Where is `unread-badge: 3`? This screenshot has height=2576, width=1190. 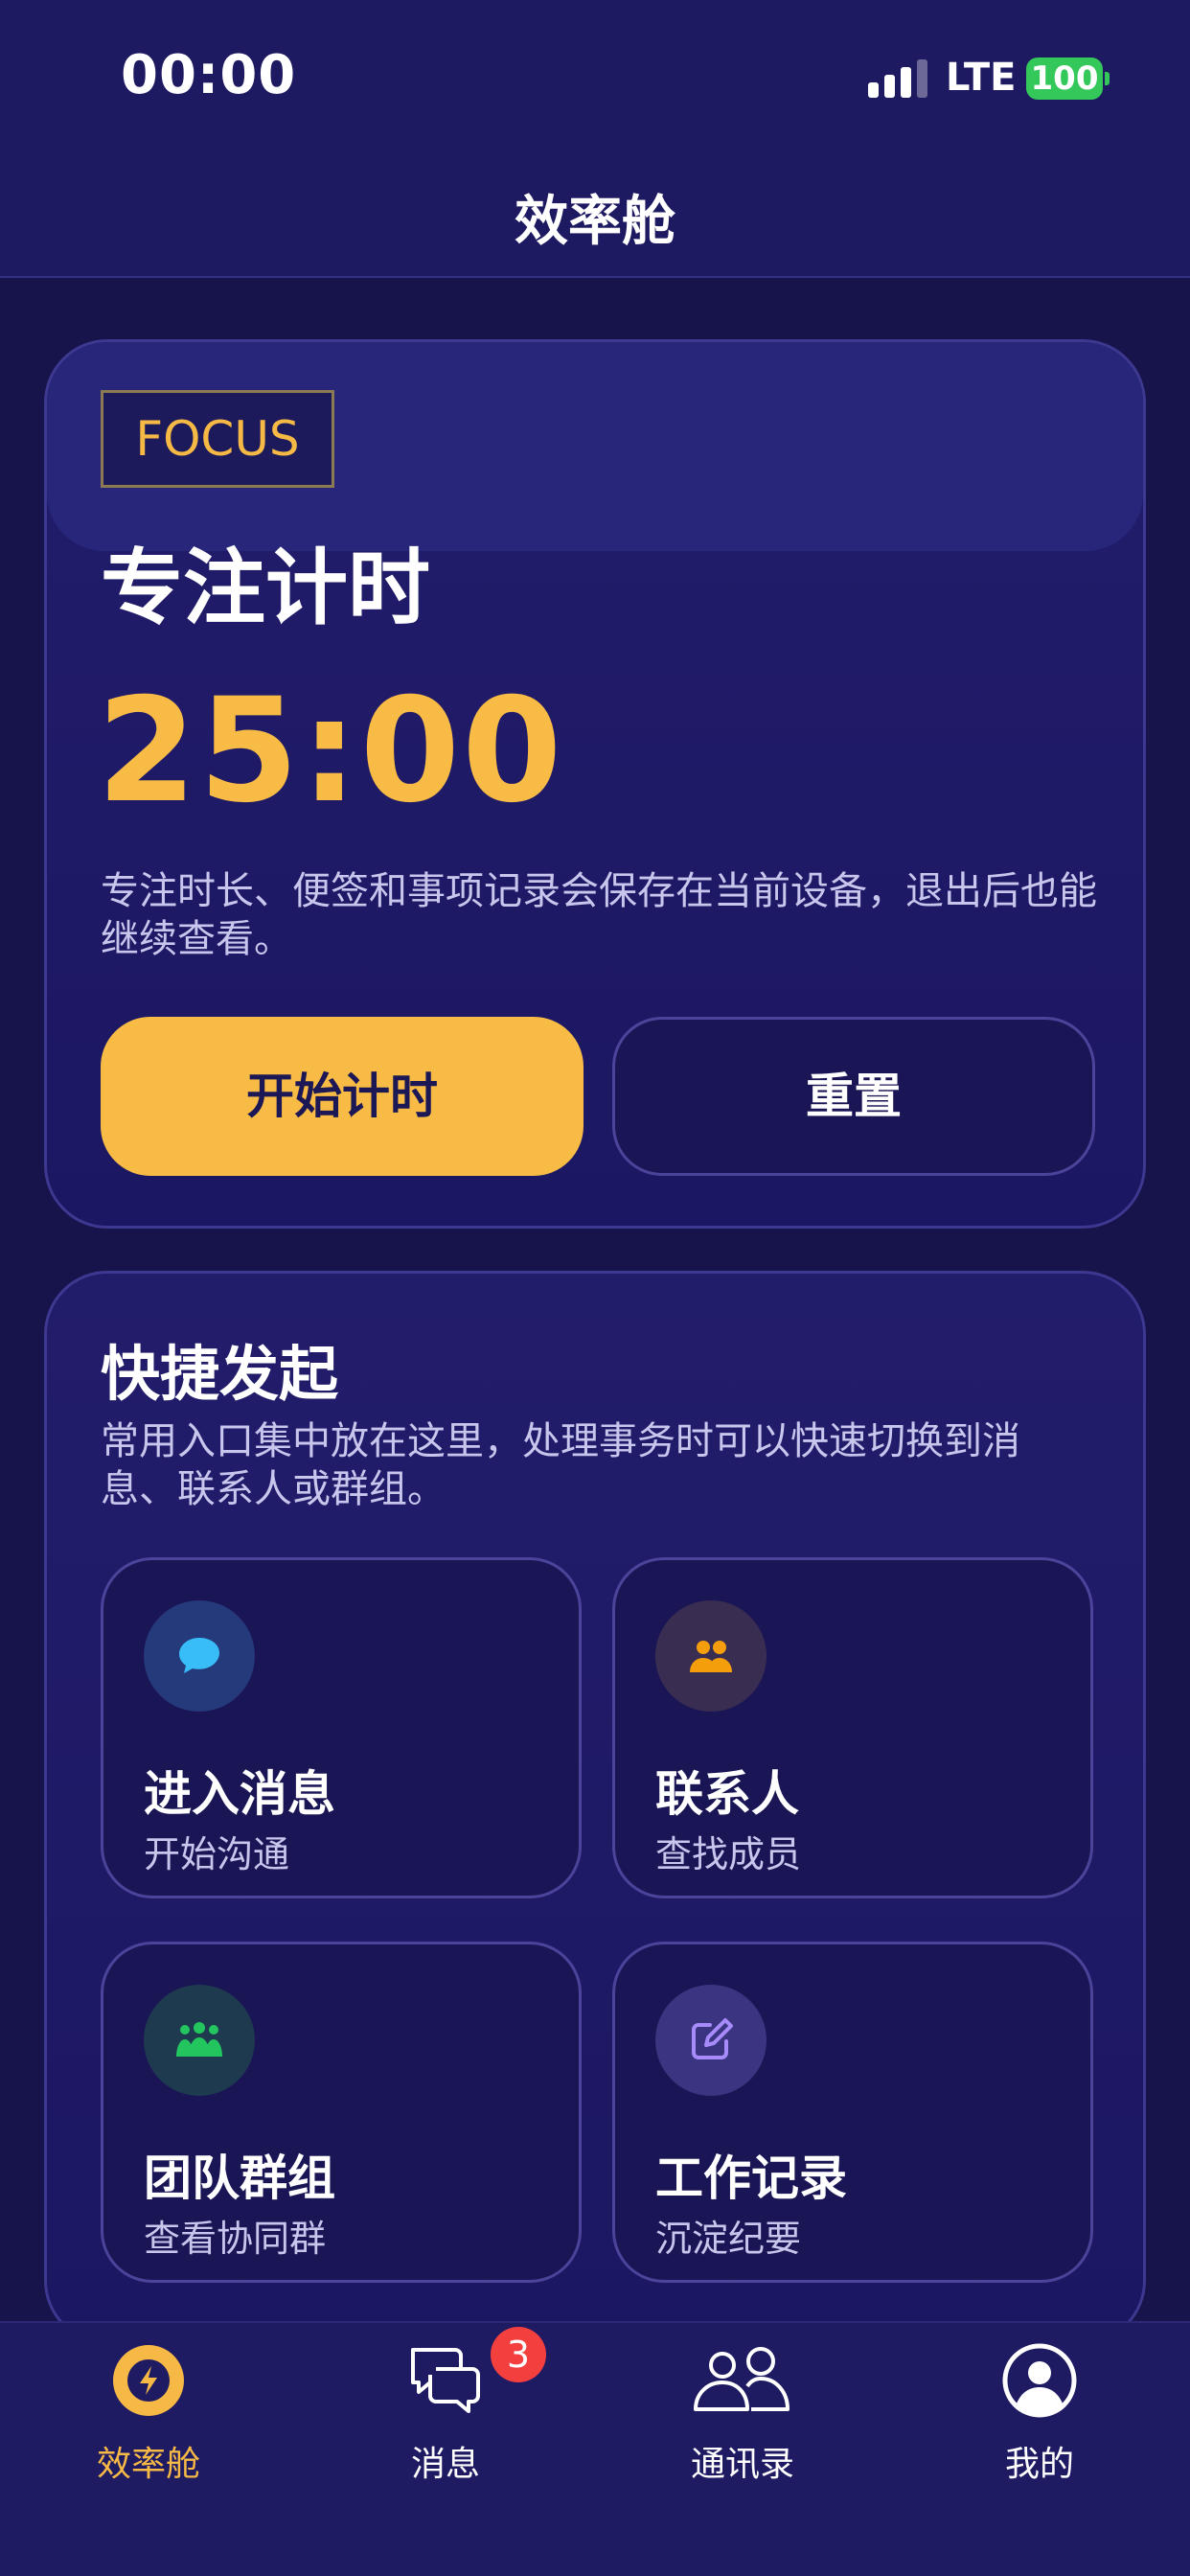
unread-badge: 3 is located at coordinates (518, 2354).